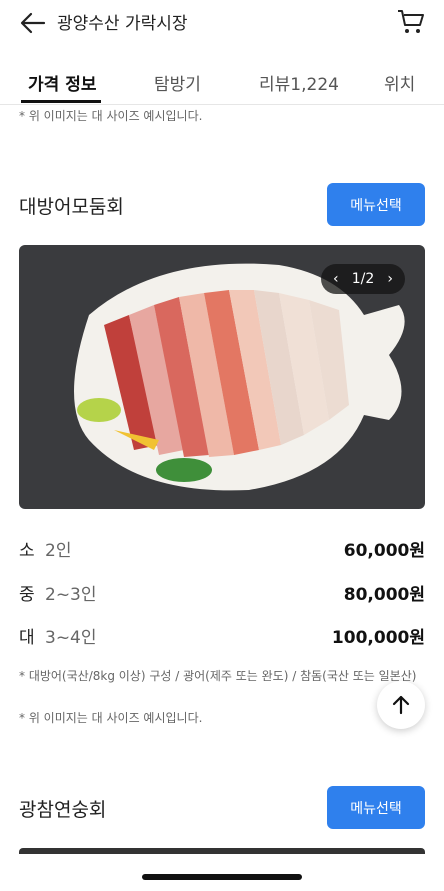 The height and width of the screenshot is (891, 444). I want to click on option-people: 3~4인, so click(71, 638).